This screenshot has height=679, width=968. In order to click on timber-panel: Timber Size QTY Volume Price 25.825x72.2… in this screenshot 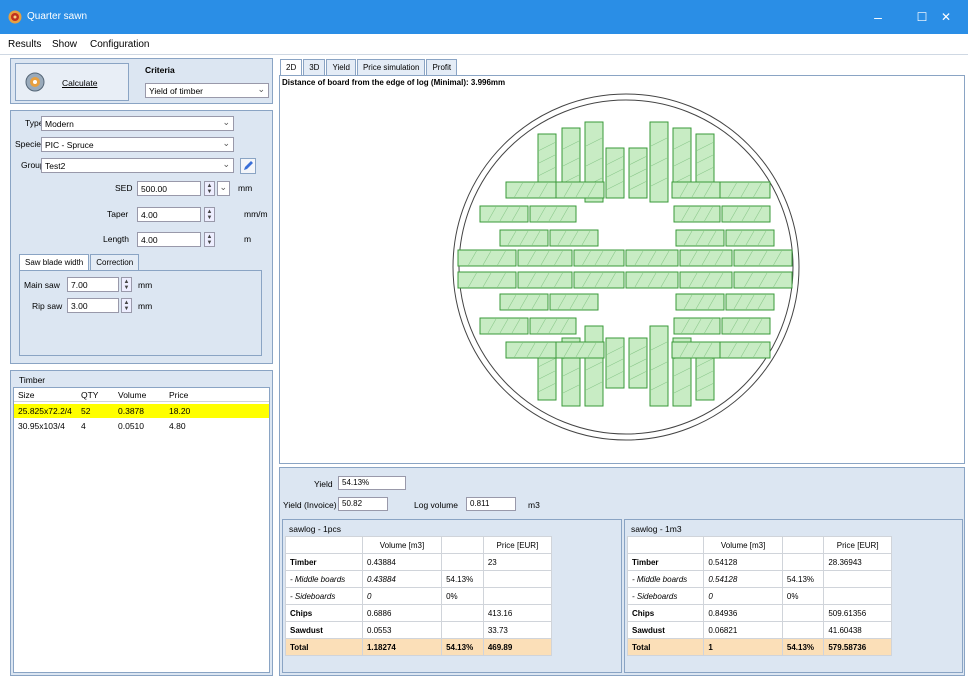, I will do `click(141, 523)`.